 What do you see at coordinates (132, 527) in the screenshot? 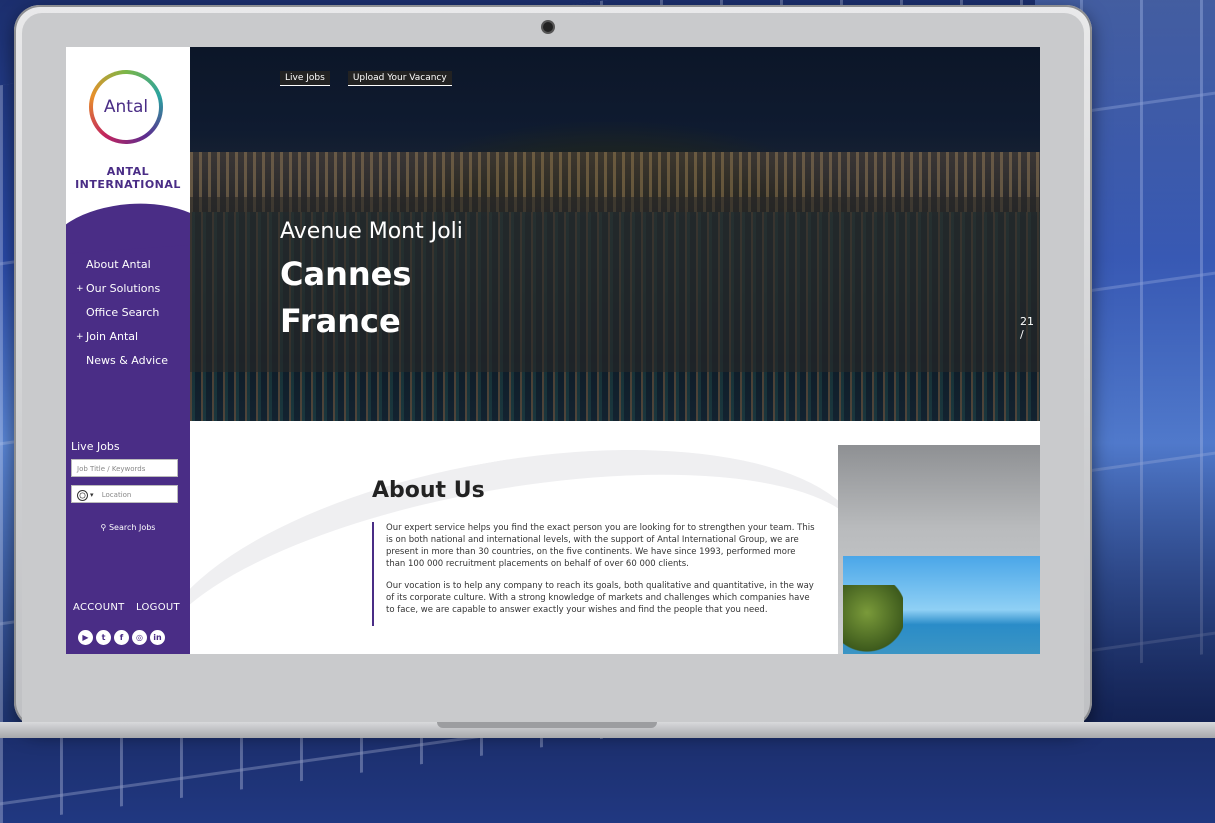
I see `search-jobs-label: Search Jobs` at bounding box center [132, 527].